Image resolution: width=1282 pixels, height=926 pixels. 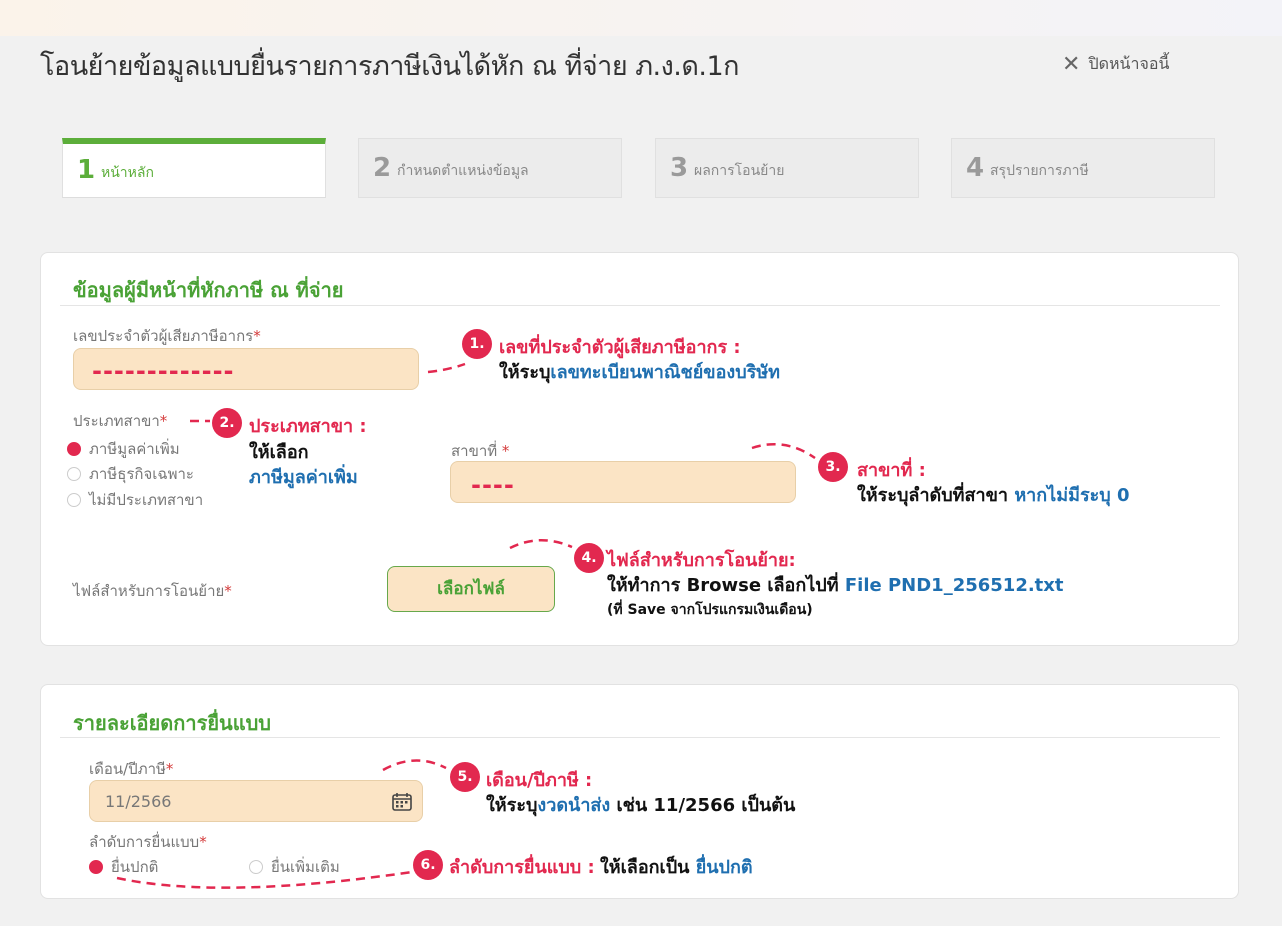 What do you see at coordinates (641, 805) in the screenshot?
I see `annotation-5-text: ให้ระบุงวดนำส่ง เช่น 11/2566 เป็นต้น` at bounding box center [641, 805].